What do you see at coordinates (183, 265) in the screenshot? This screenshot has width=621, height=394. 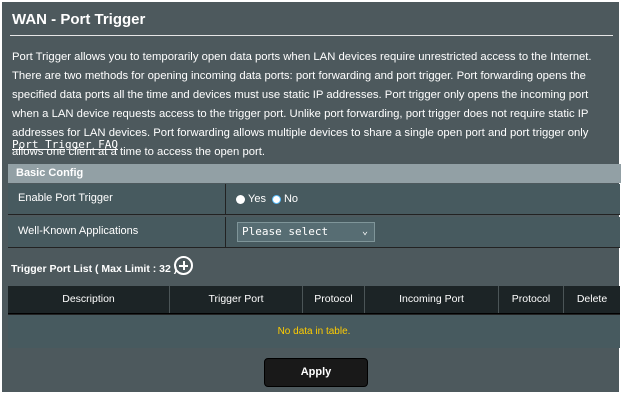 I see `add-rule-icon` at bounding box center [183, 265].